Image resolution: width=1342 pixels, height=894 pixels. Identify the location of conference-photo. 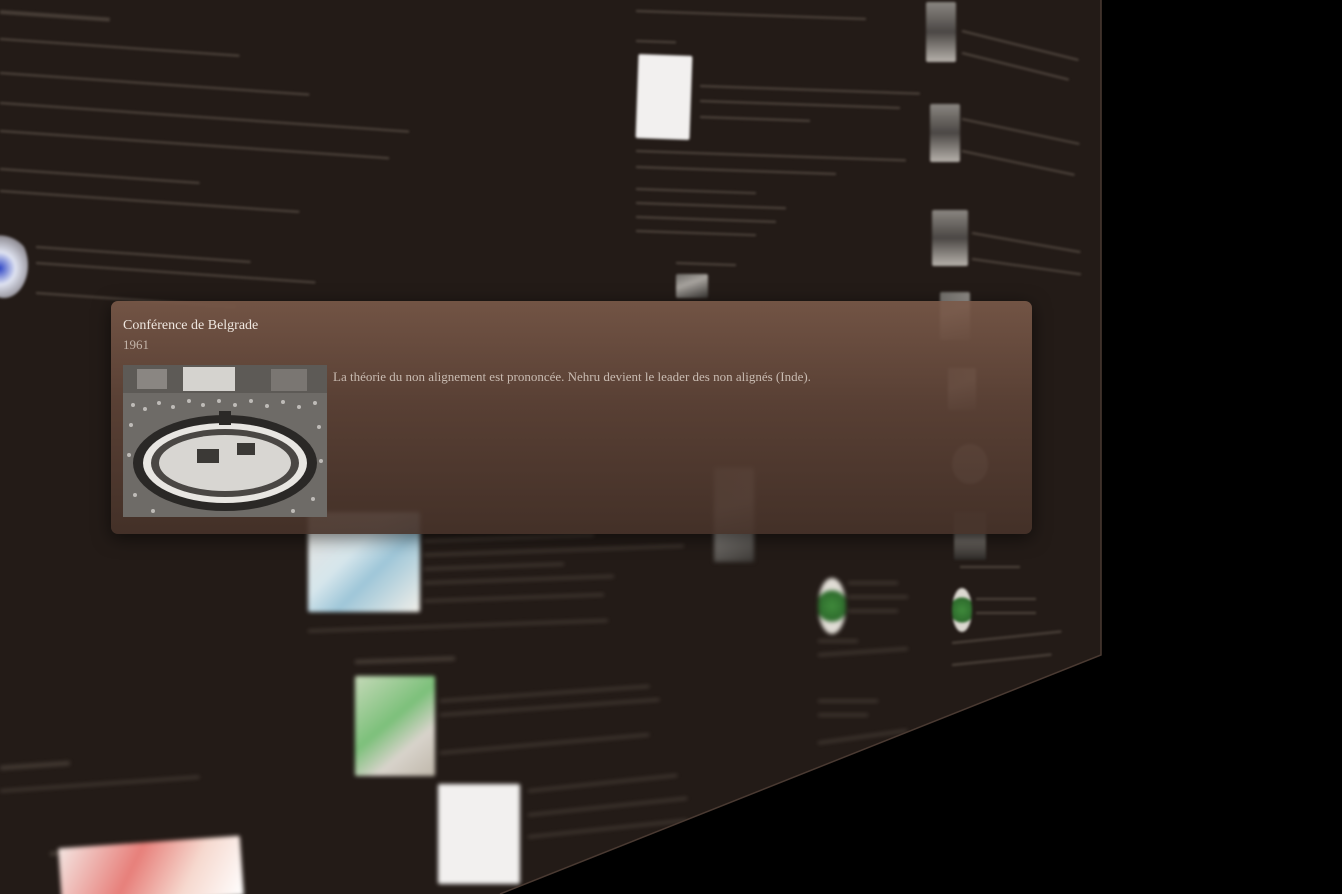
(225, 441).